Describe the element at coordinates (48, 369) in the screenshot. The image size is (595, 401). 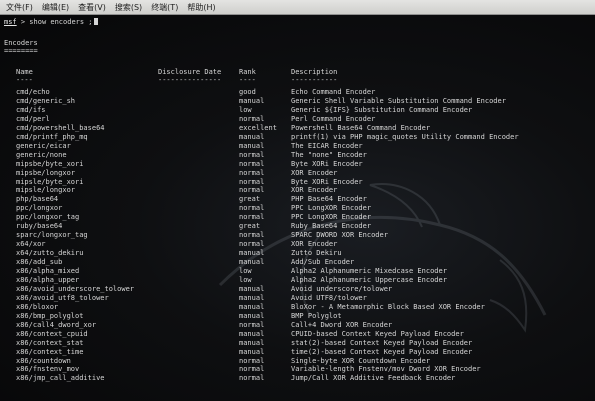
I see `encoder-name: x86/fnstenv_mov` at that location.